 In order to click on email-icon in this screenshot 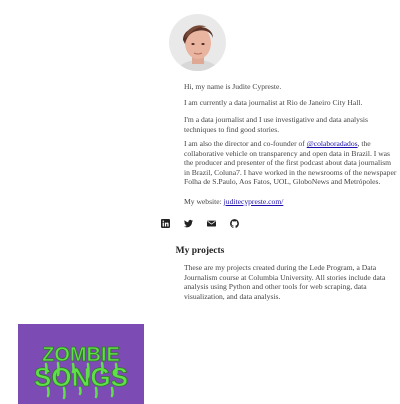, I will do `click(211, 223)`.